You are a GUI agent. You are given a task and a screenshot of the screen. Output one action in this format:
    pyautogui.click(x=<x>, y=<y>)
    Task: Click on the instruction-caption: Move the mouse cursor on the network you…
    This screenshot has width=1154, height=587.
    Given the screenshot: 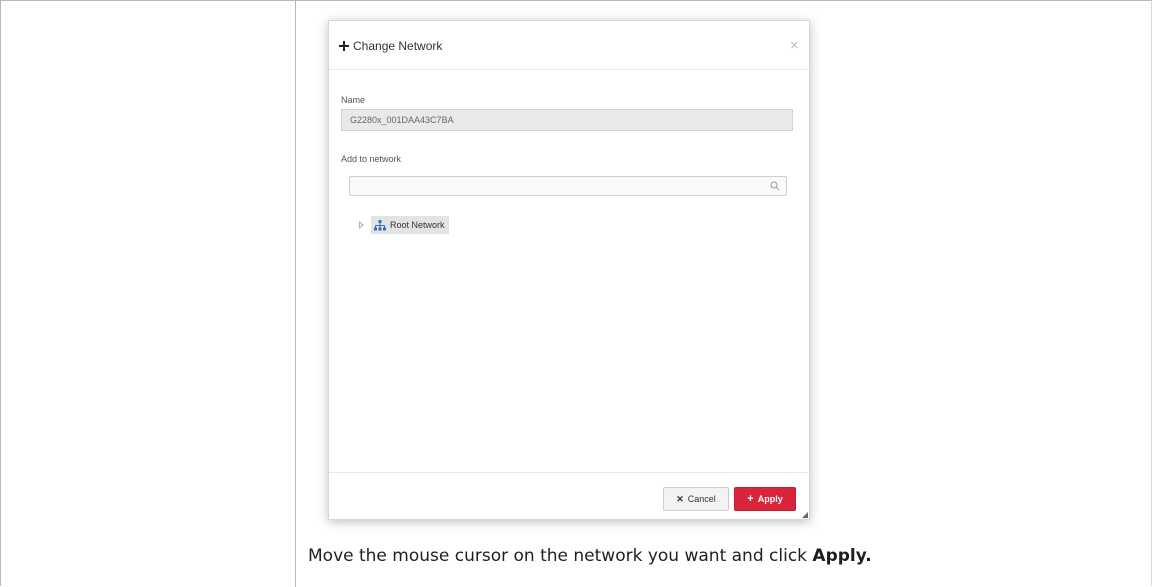 What is the action you would take?
    pyautogui.click(x=590, y=556)
    